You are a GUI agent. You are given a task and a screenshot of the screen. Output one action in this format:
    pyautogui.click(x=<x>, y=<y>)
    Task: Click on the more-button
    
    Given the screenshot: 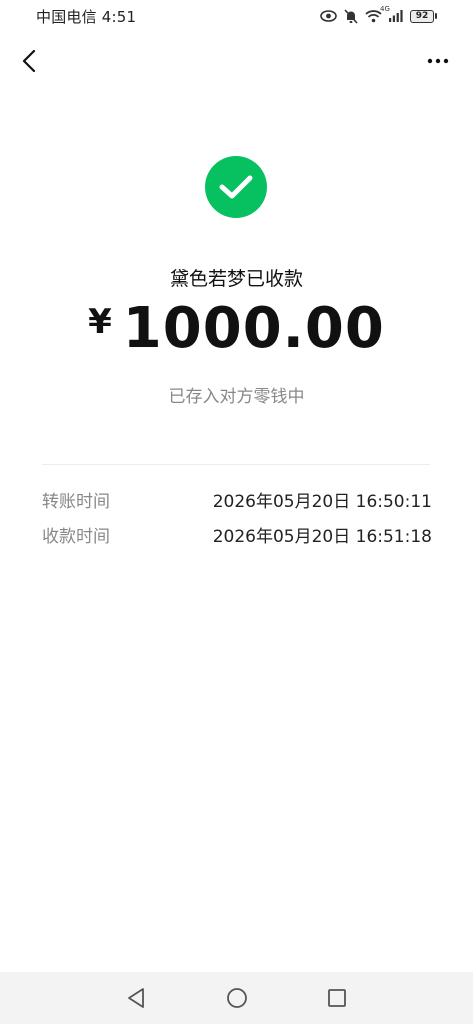 What is the action you would take?
    pyautogui.click(x=438, y=61)
    